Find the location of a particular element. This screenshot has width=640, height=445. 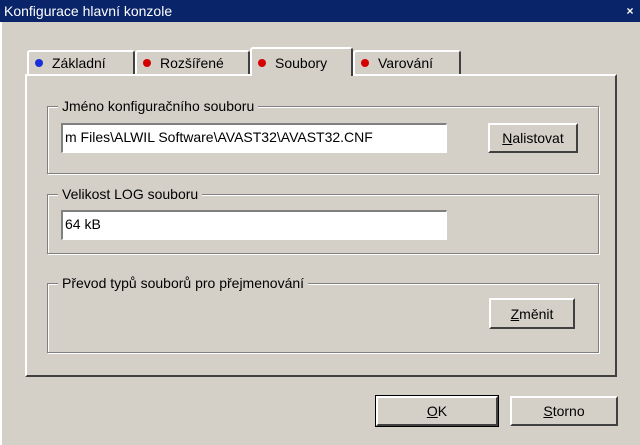

tab-rozsirene: Rozšířené is located at coordinates (192, 62).